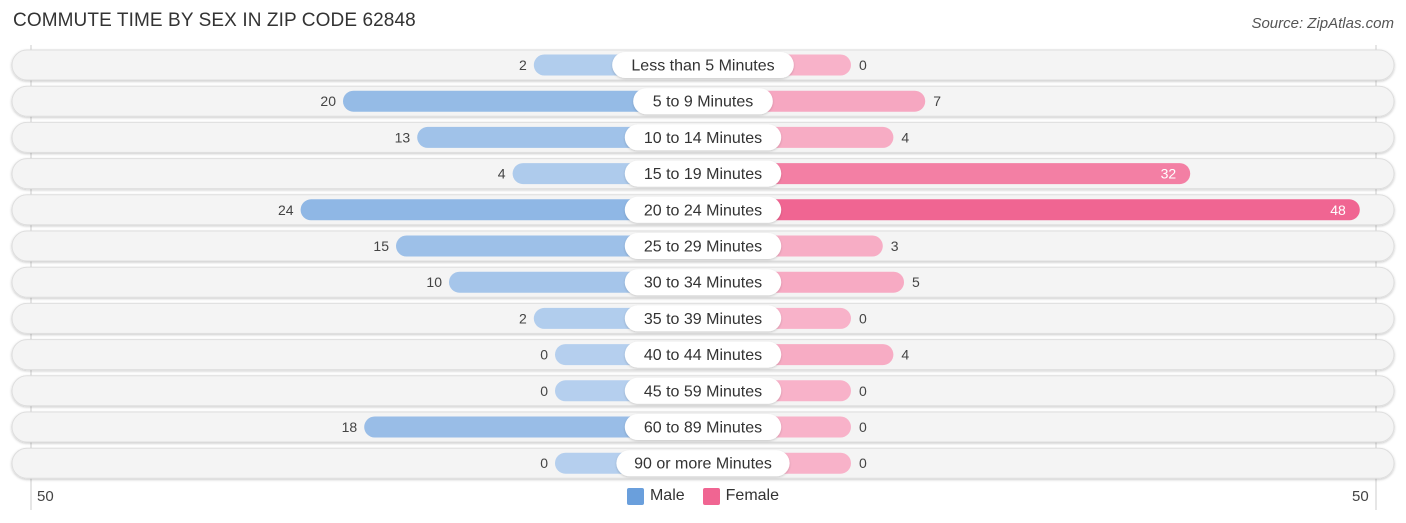  I want to click on chart-row: 60 to 89 Minutes 18 0, so click(703, 427).